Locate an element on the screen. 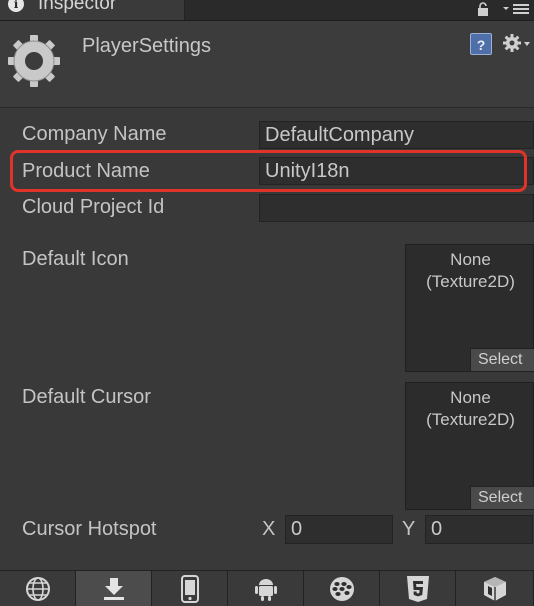  default-icon-label: Default Icon is located at coordinates (75, 259).